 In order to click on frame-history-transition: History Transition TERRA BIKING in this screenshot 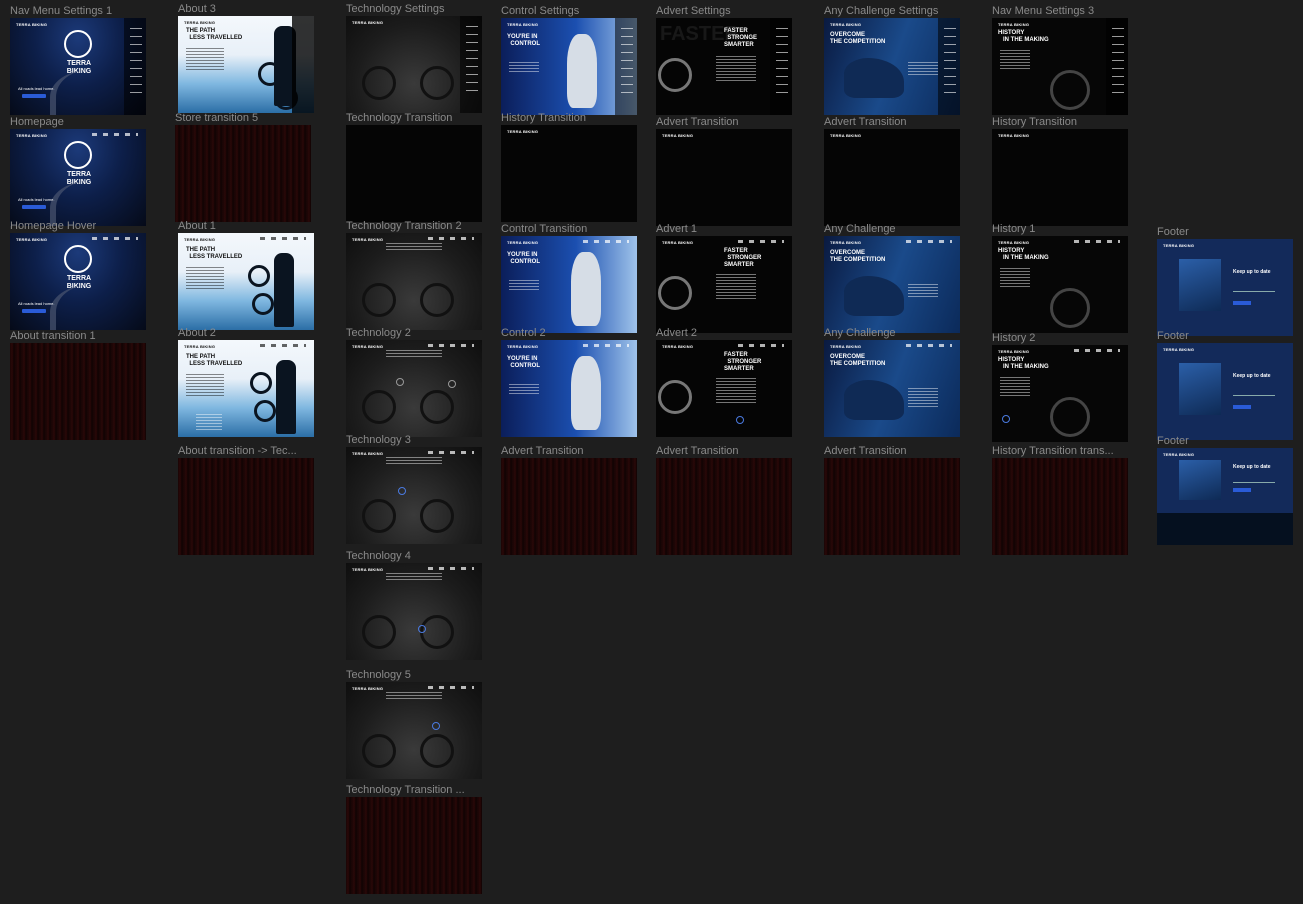, I will do `click(569, 167)`.